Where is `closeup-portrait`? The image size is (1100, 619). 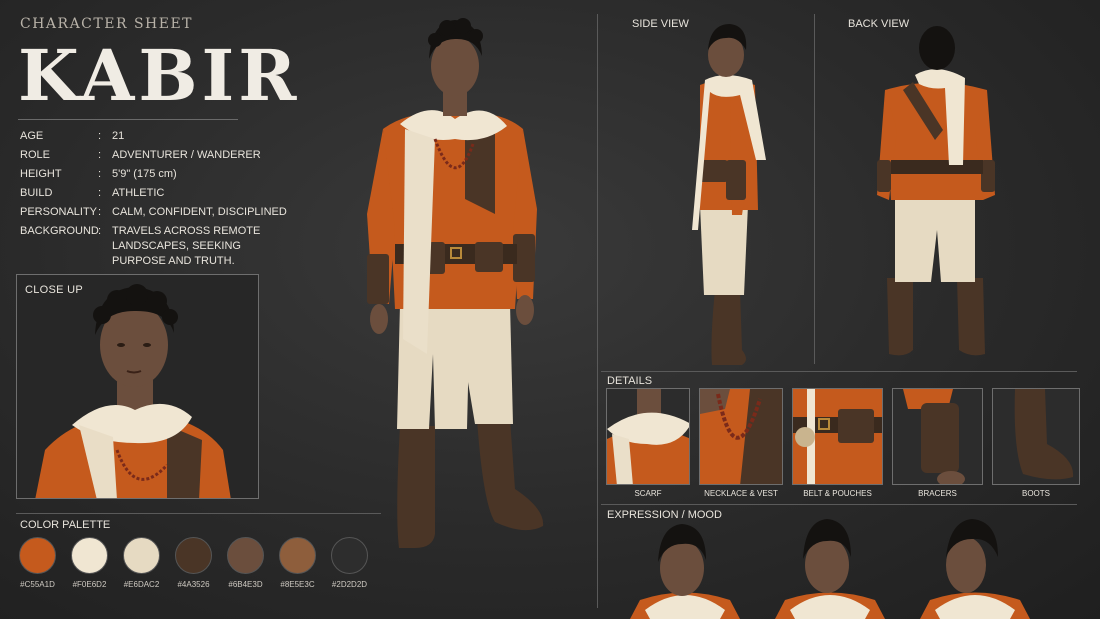
closeup-portrait is located at coordinates (137, 386).